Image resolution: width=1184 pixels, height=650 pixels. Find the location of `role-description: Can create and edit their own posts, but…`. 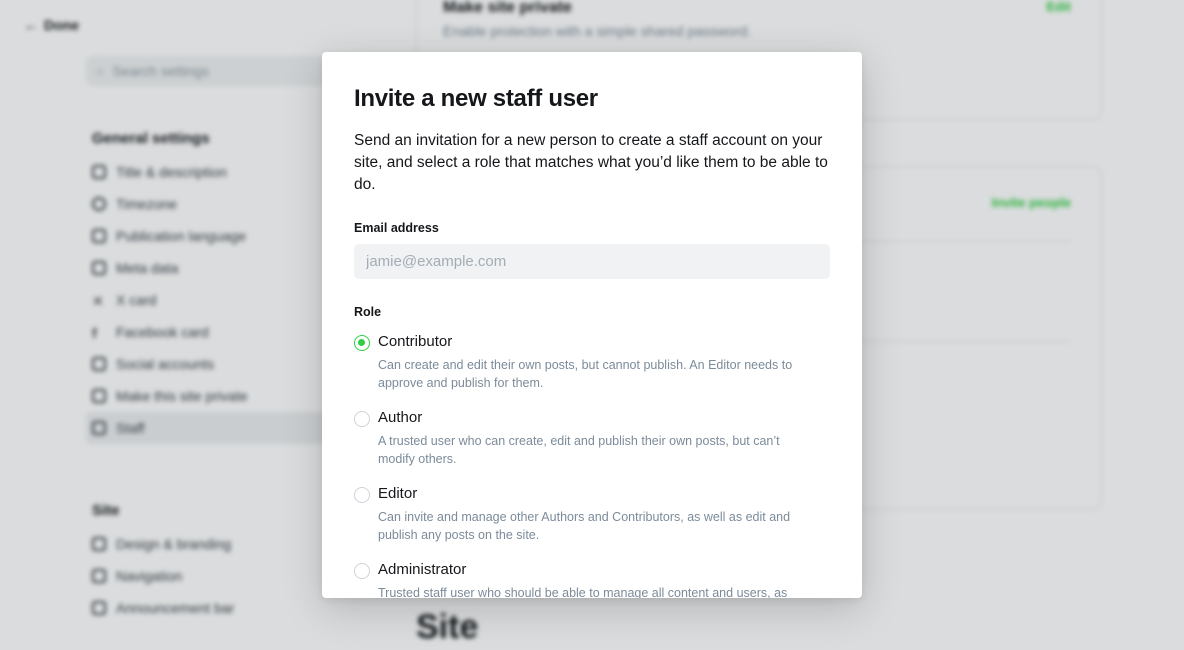

role-description: Can create and edit their own posts, but… is located at coordinates (585, 374).